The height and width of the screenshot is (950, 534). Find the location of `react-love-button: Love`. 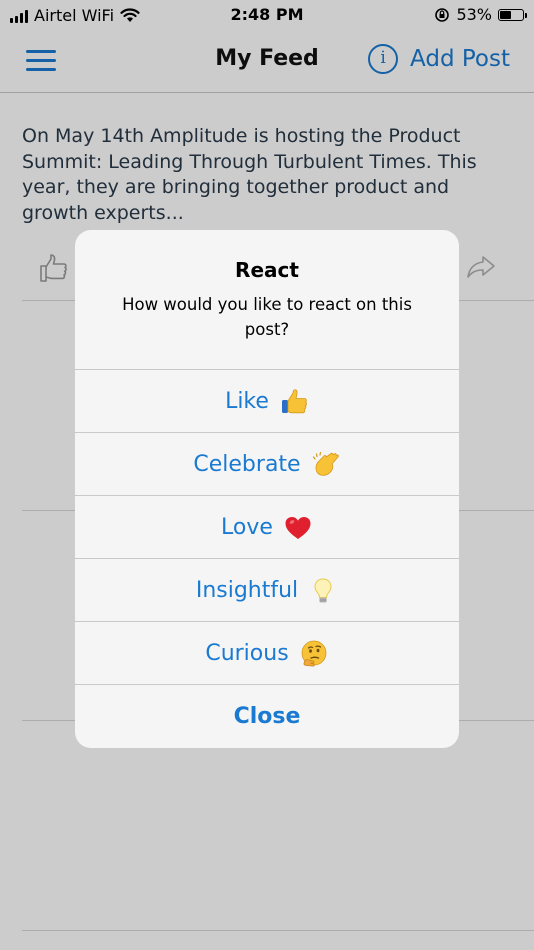

react-love-button: Love is located at coordinates (267, 527).